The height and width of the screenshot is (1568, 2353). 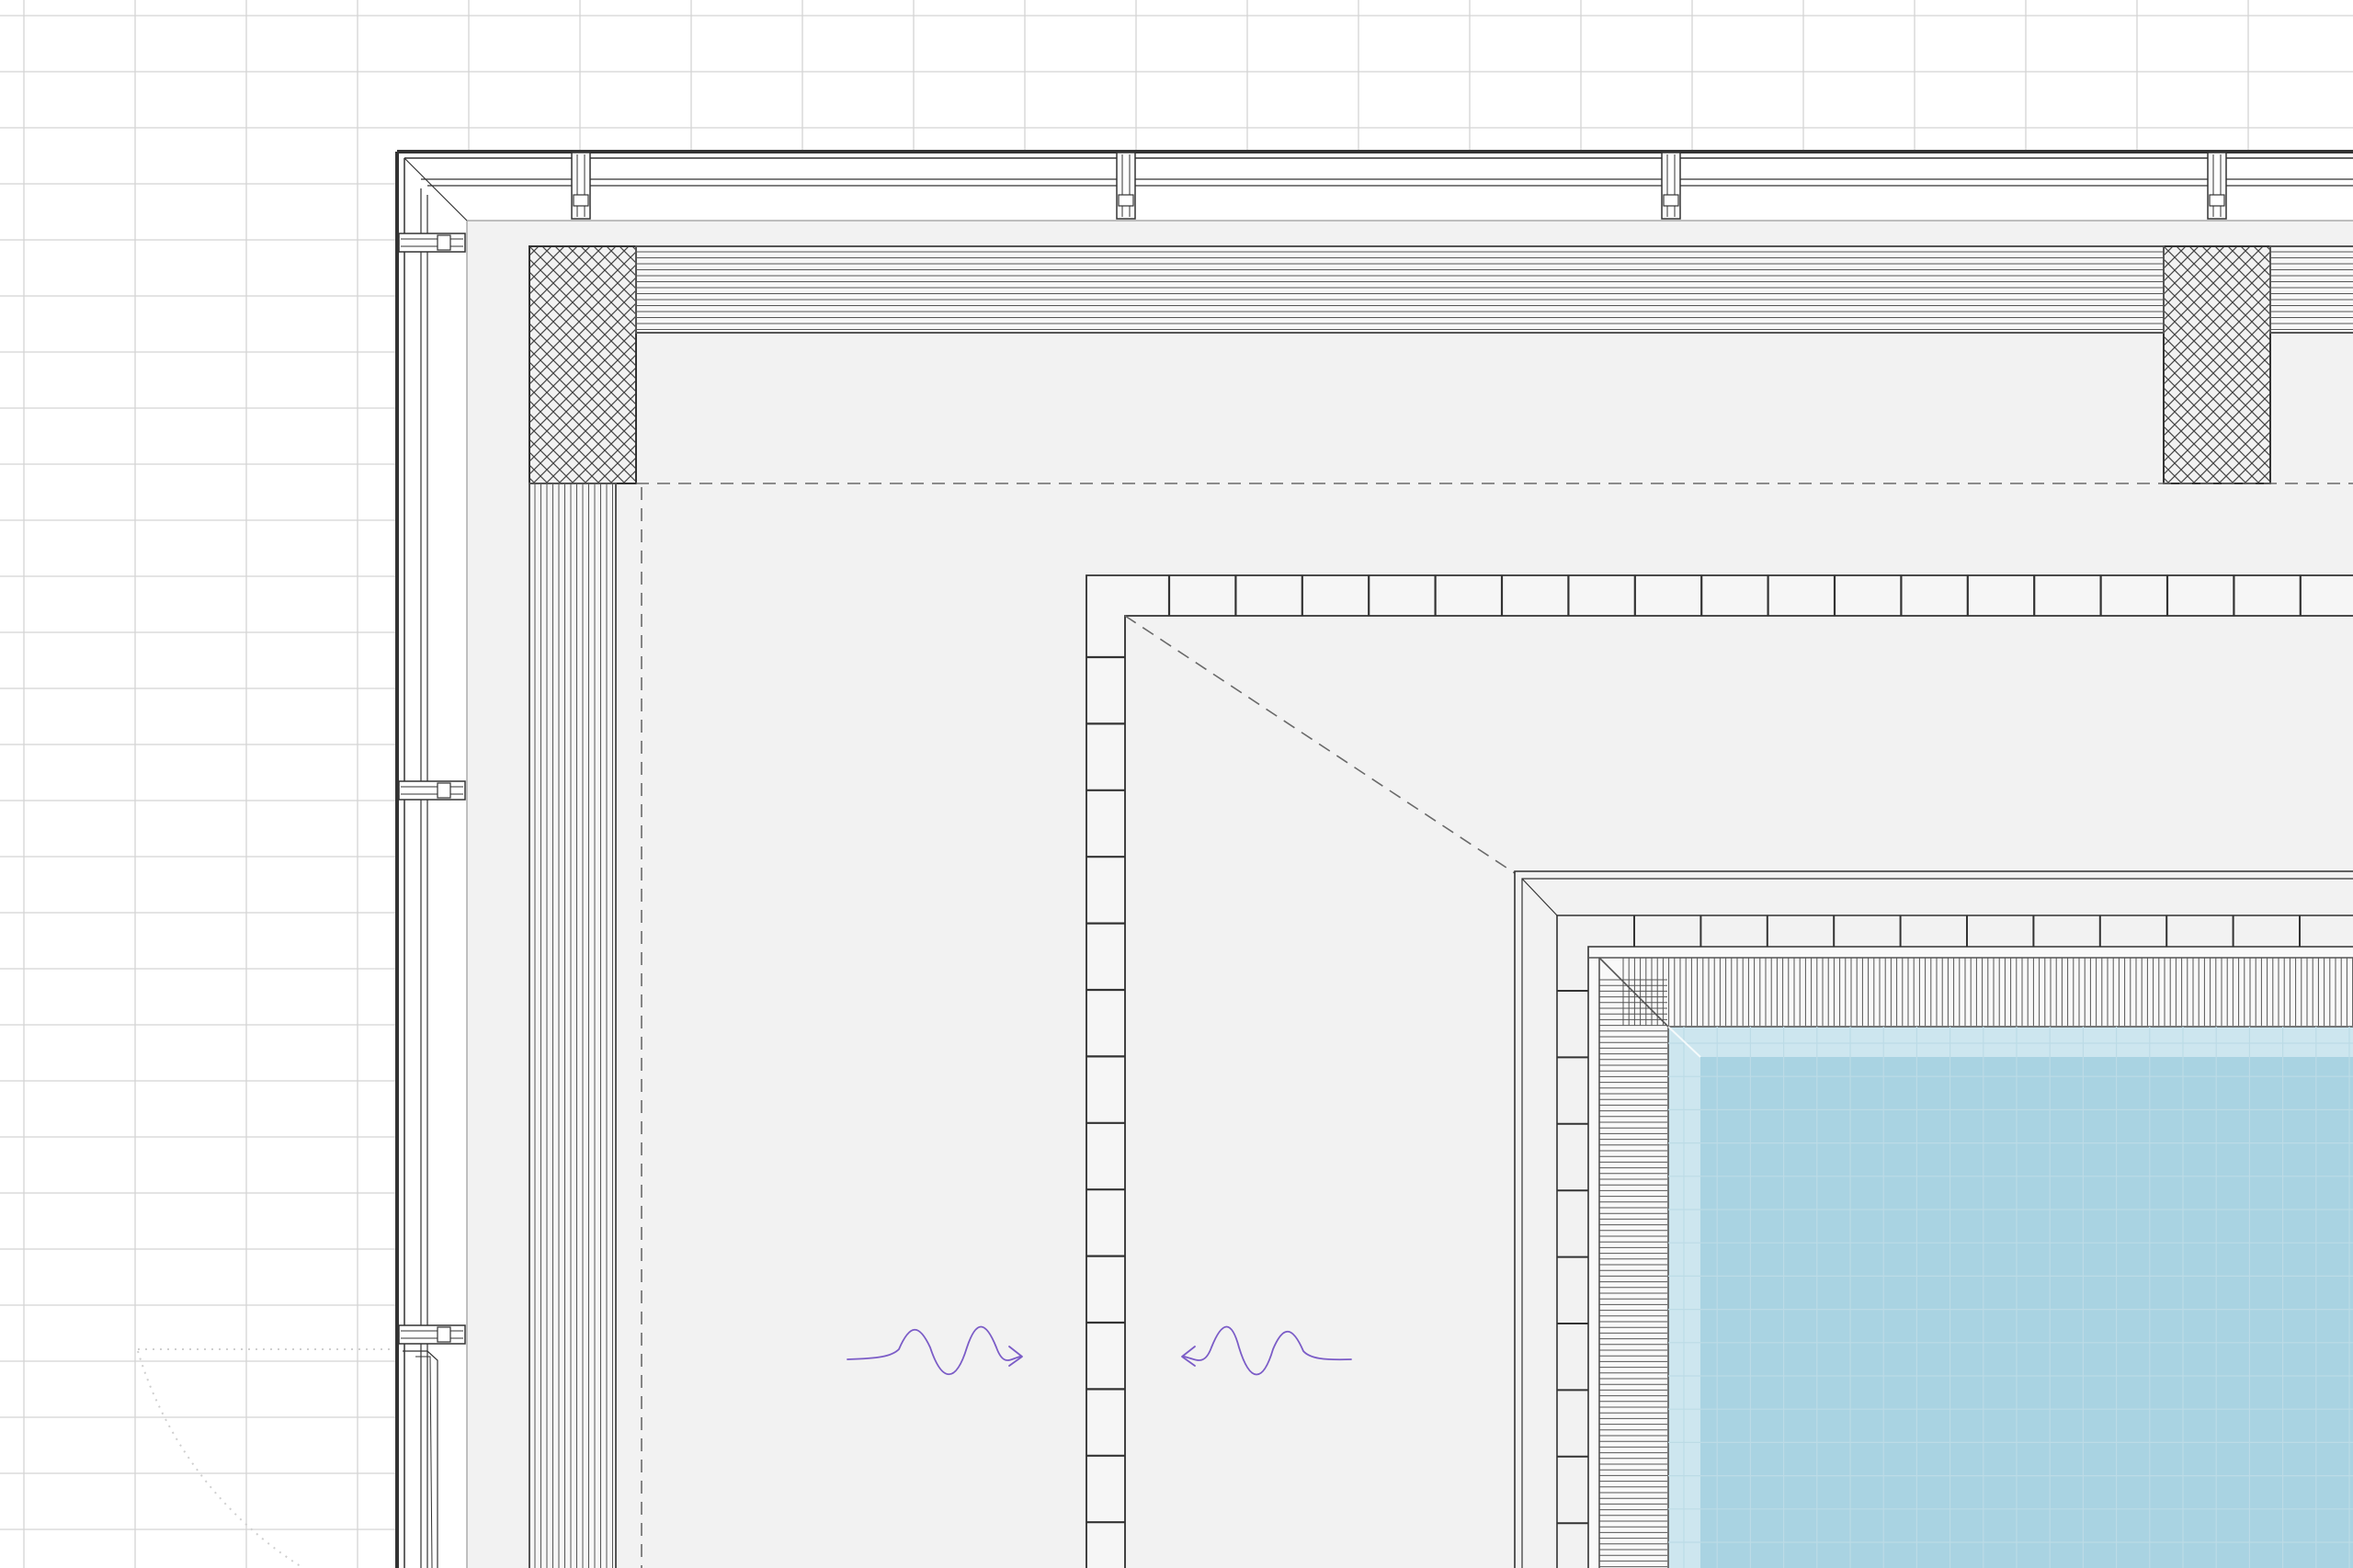 I want to click on beam-top-right-outline, so click(x=2311, y=289).